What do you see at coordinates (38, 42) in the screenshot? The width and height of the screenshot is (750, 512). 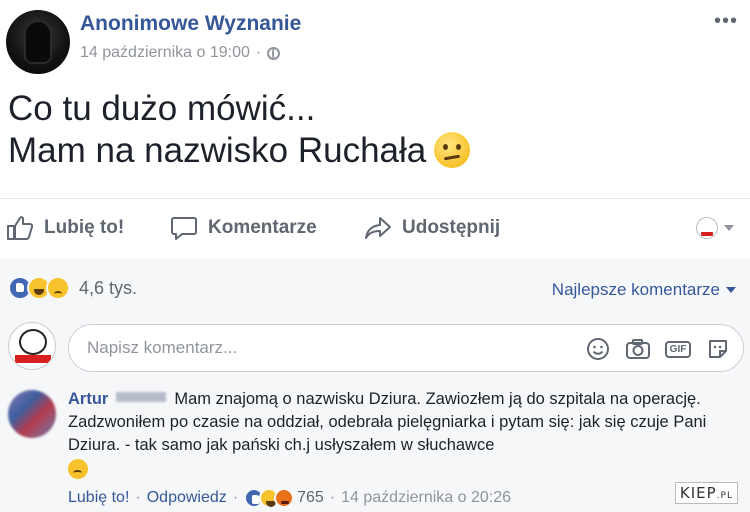 I see `page-avatar` at bounding box center [38, 42].